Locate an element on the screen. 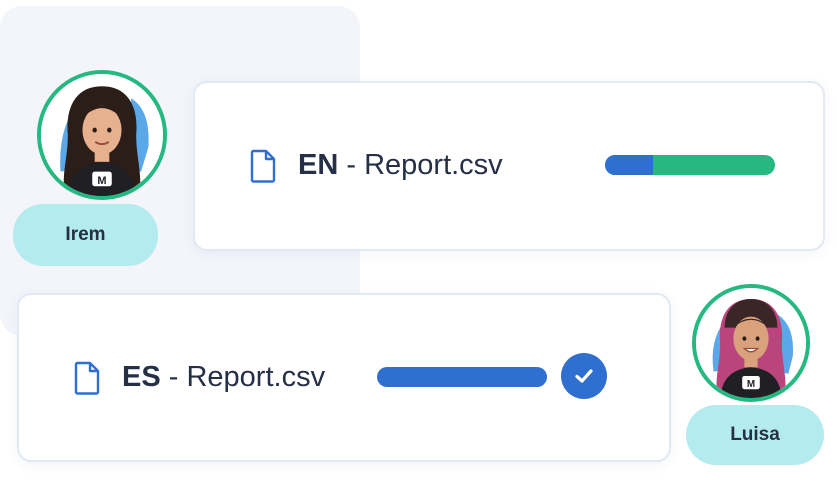 The image size is (837, 499). file-name-es: ES - Report.csv is located at coordinates (223, 377).